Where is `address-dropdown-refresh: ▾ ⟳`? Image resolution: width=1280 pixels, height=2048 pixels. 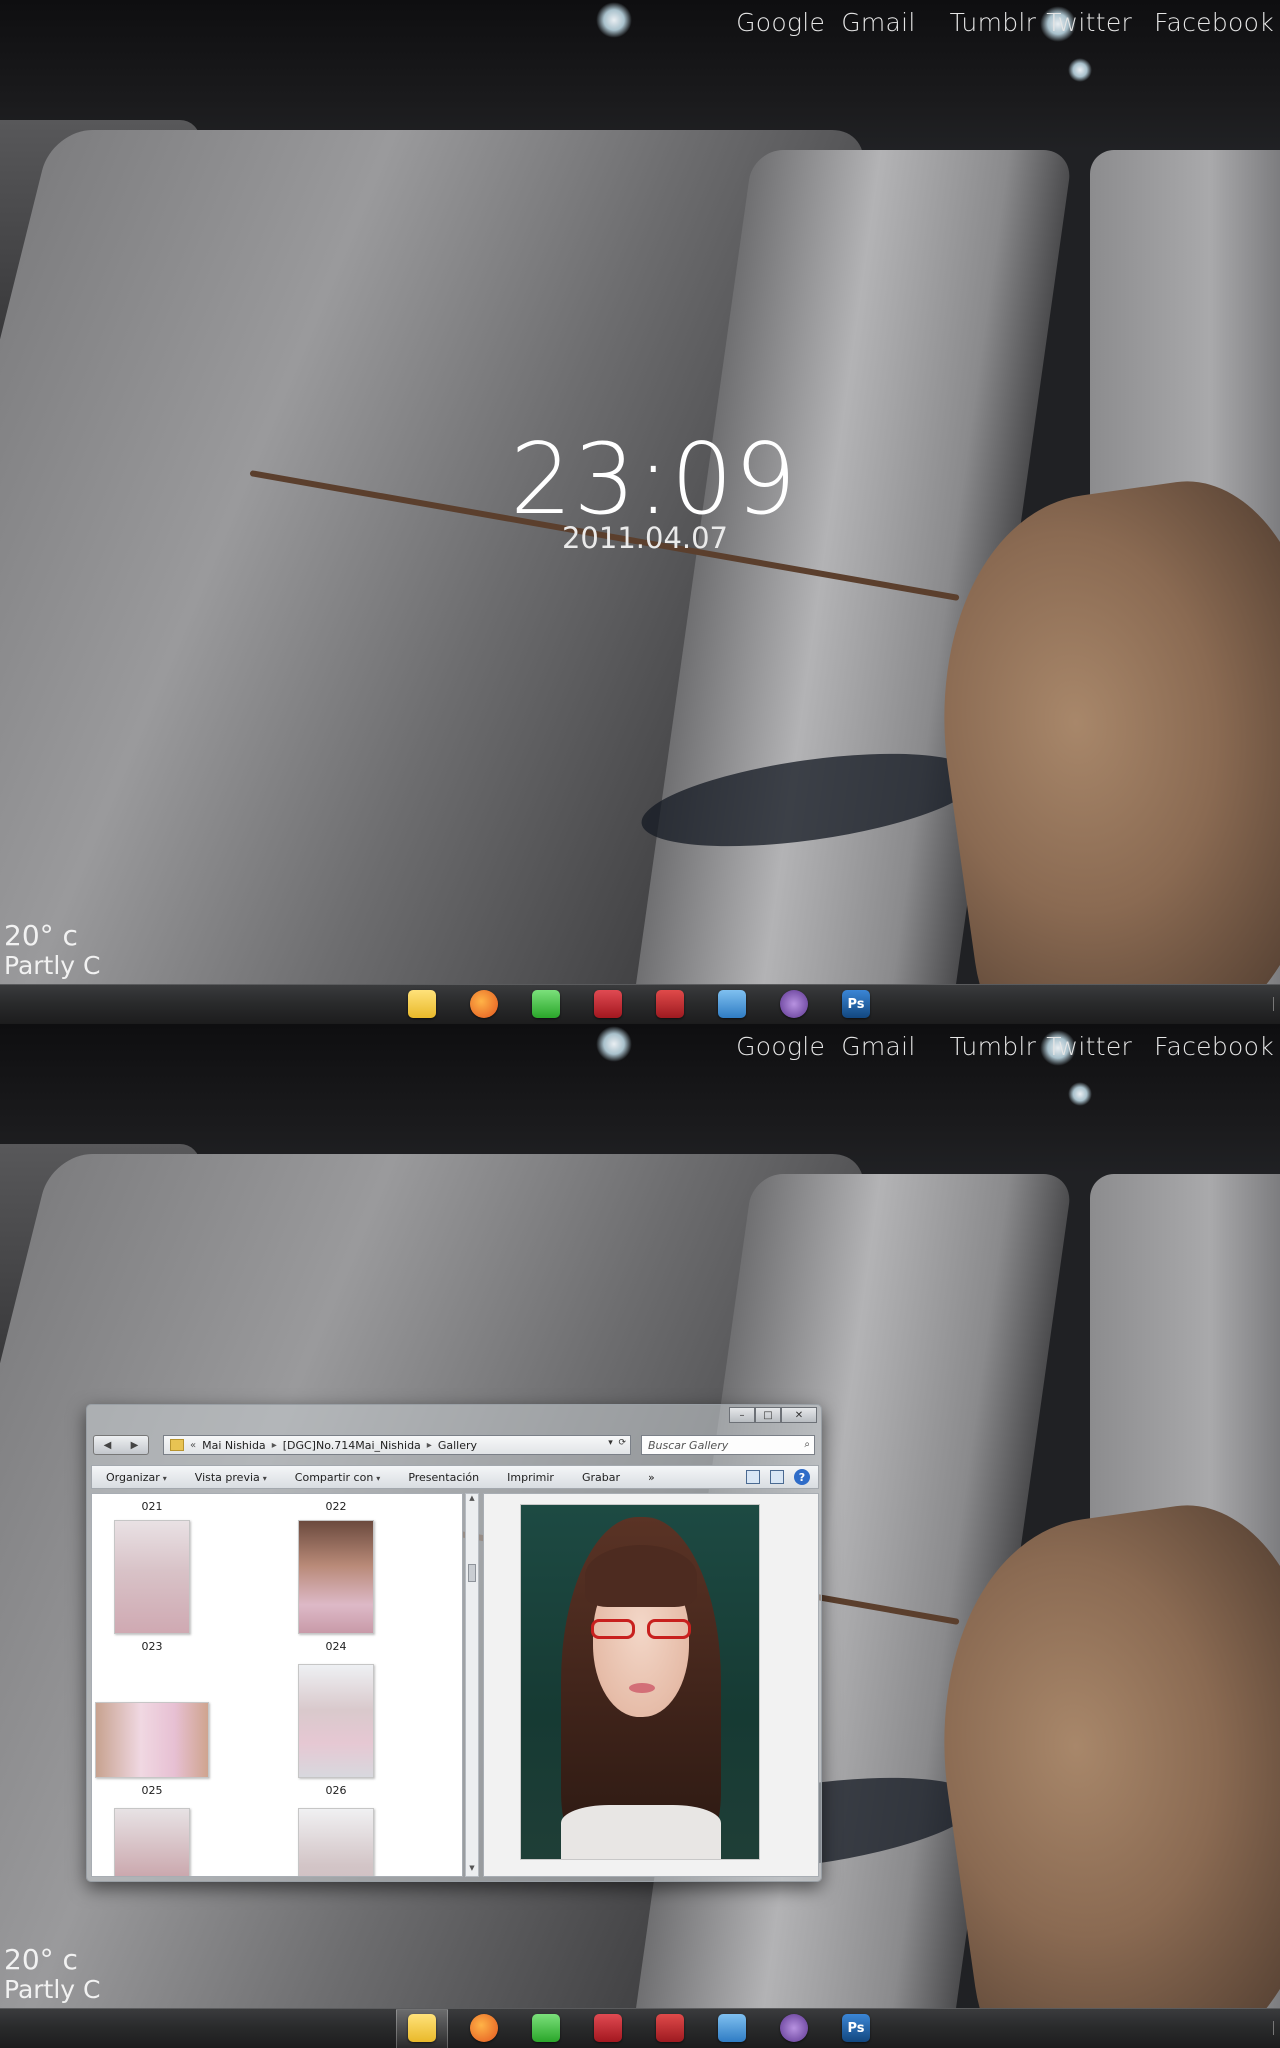 address-dropdown-refresh: ▾ ⟳ is located at coordinates (617, 1443).